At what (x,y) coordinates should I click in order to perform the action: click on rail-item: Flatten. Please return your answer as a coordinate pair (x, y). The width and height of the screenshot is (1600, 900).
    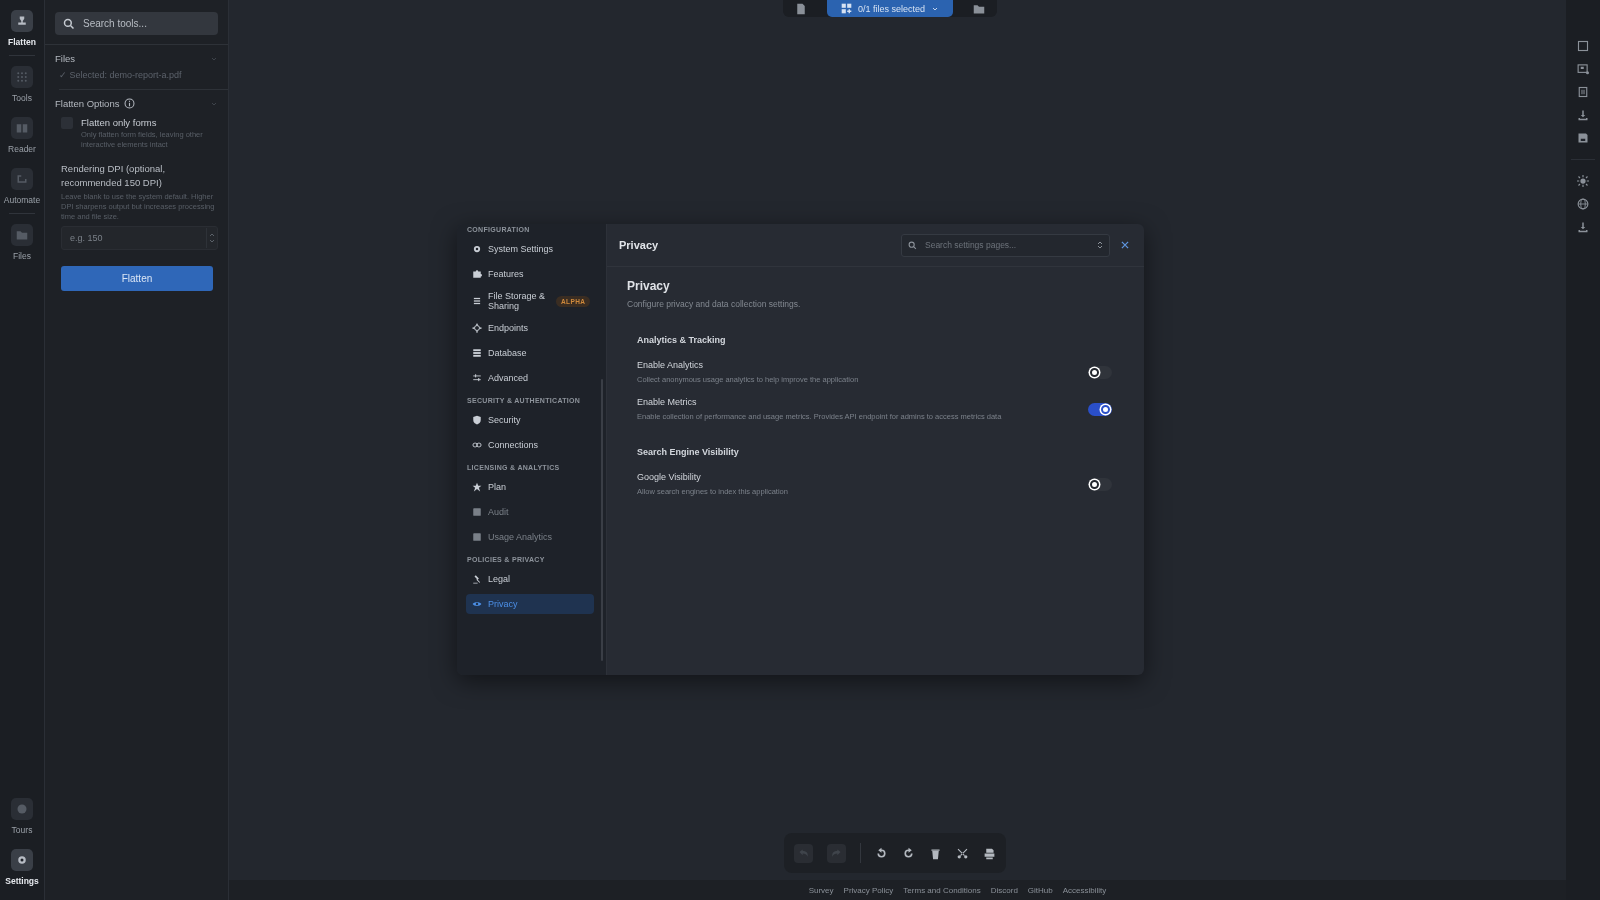
    Looking at the image, I should click on (22, 28).